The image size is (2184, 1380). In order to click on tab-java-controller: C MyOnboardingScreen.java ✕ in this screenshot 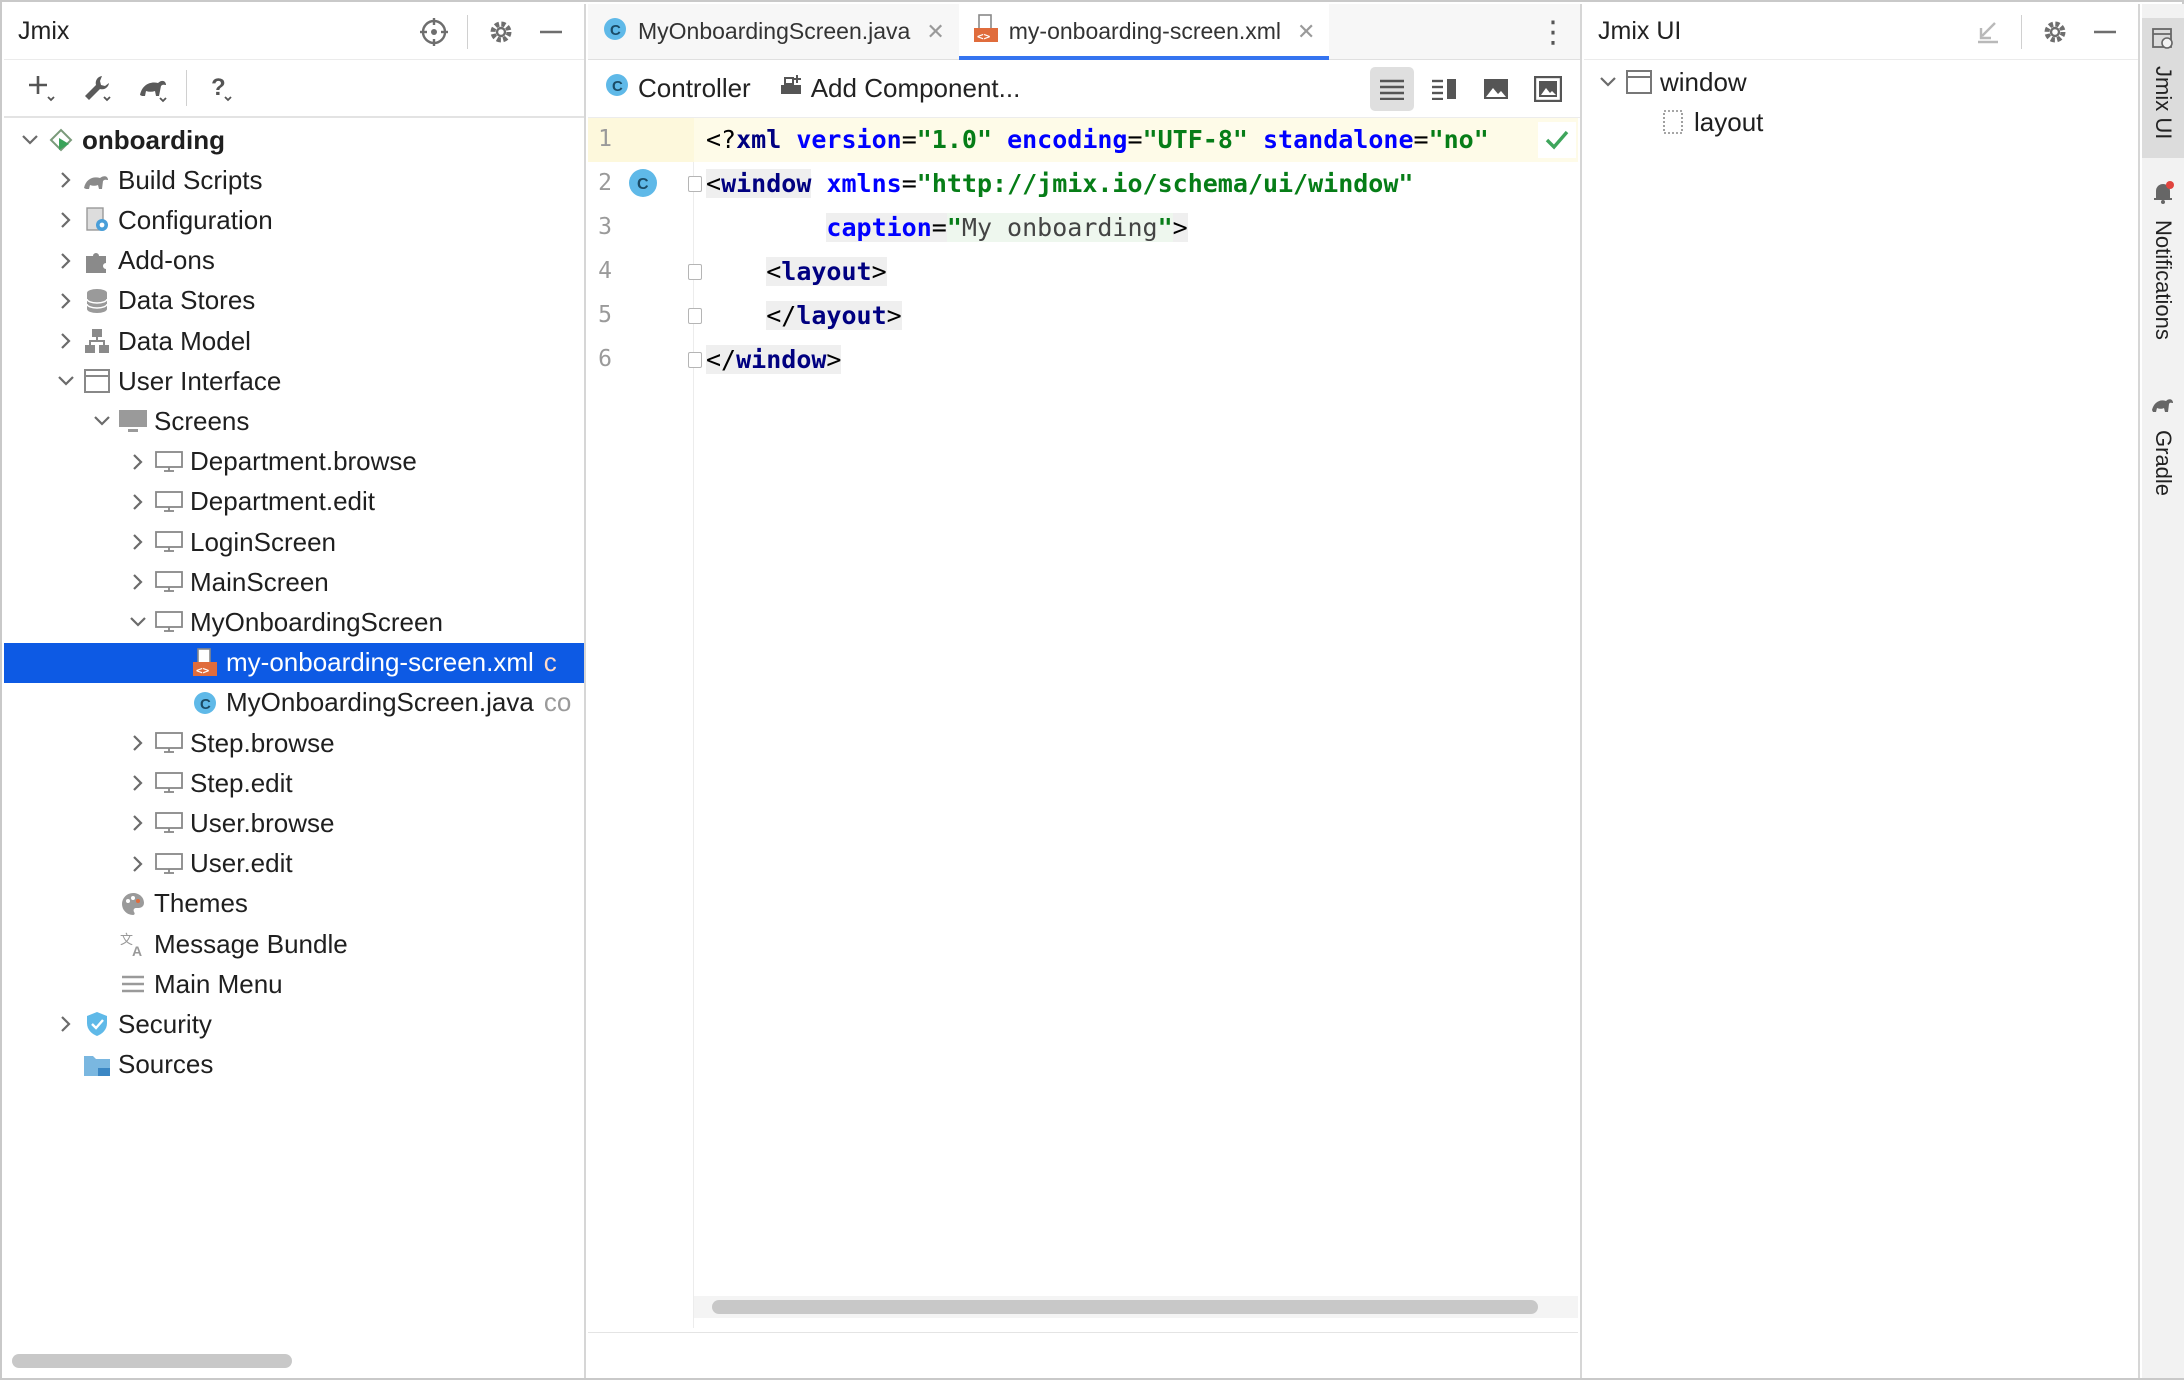, I will do `click(773, 31)`.